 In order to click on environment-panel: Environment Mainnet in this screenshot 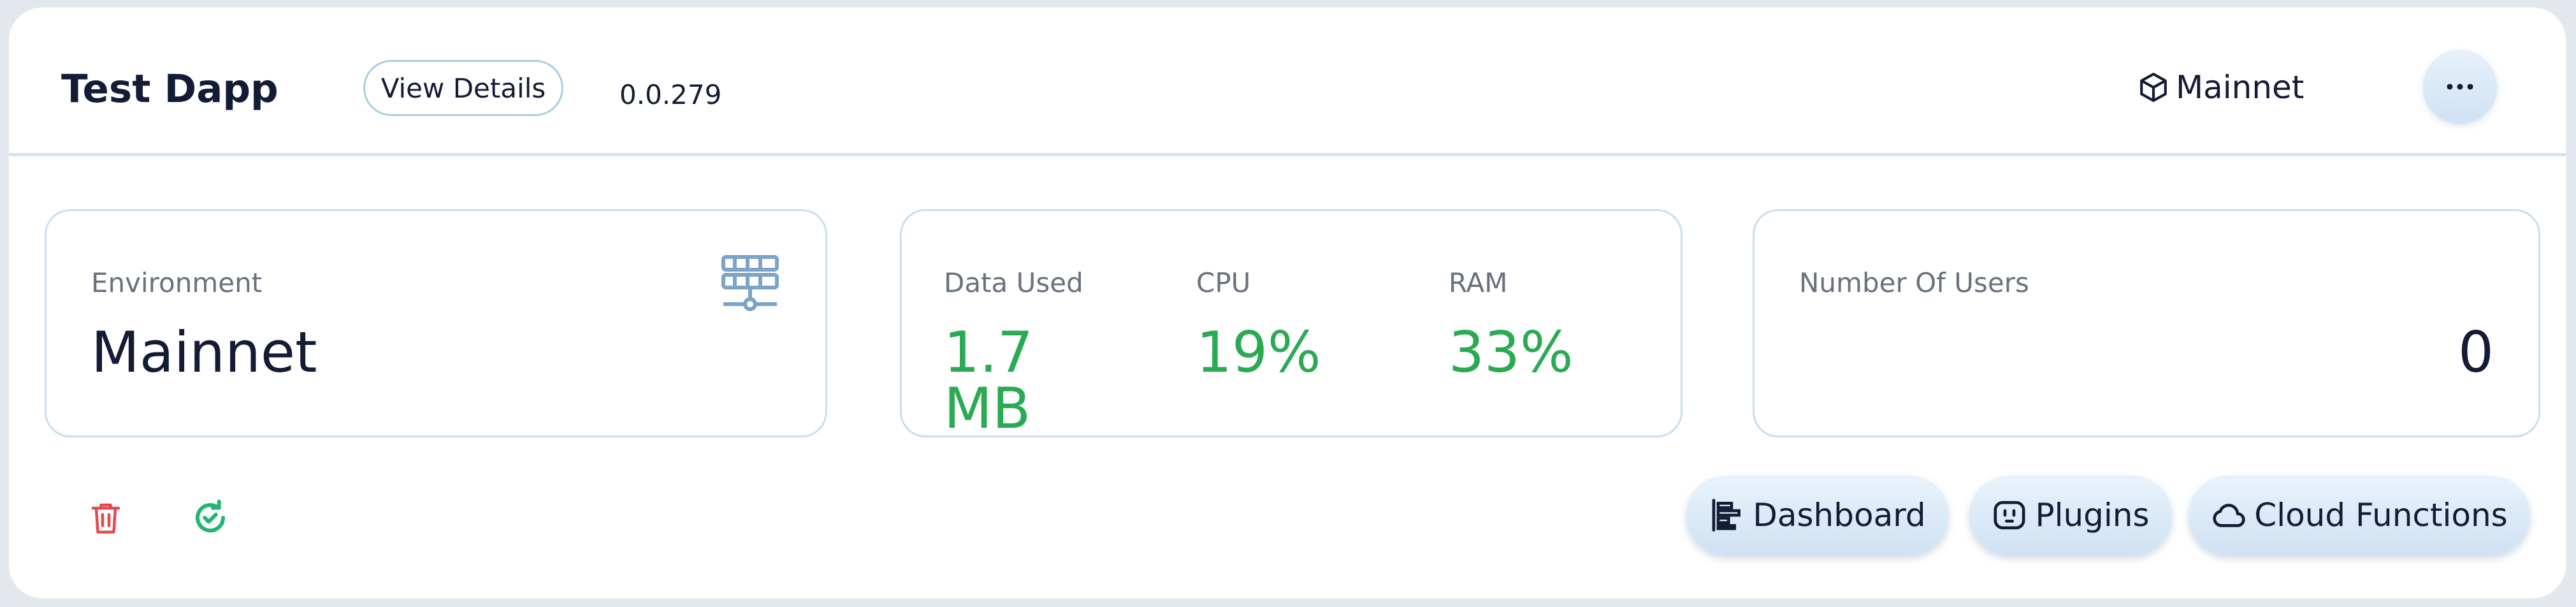, I will do `click(436, 323)`.